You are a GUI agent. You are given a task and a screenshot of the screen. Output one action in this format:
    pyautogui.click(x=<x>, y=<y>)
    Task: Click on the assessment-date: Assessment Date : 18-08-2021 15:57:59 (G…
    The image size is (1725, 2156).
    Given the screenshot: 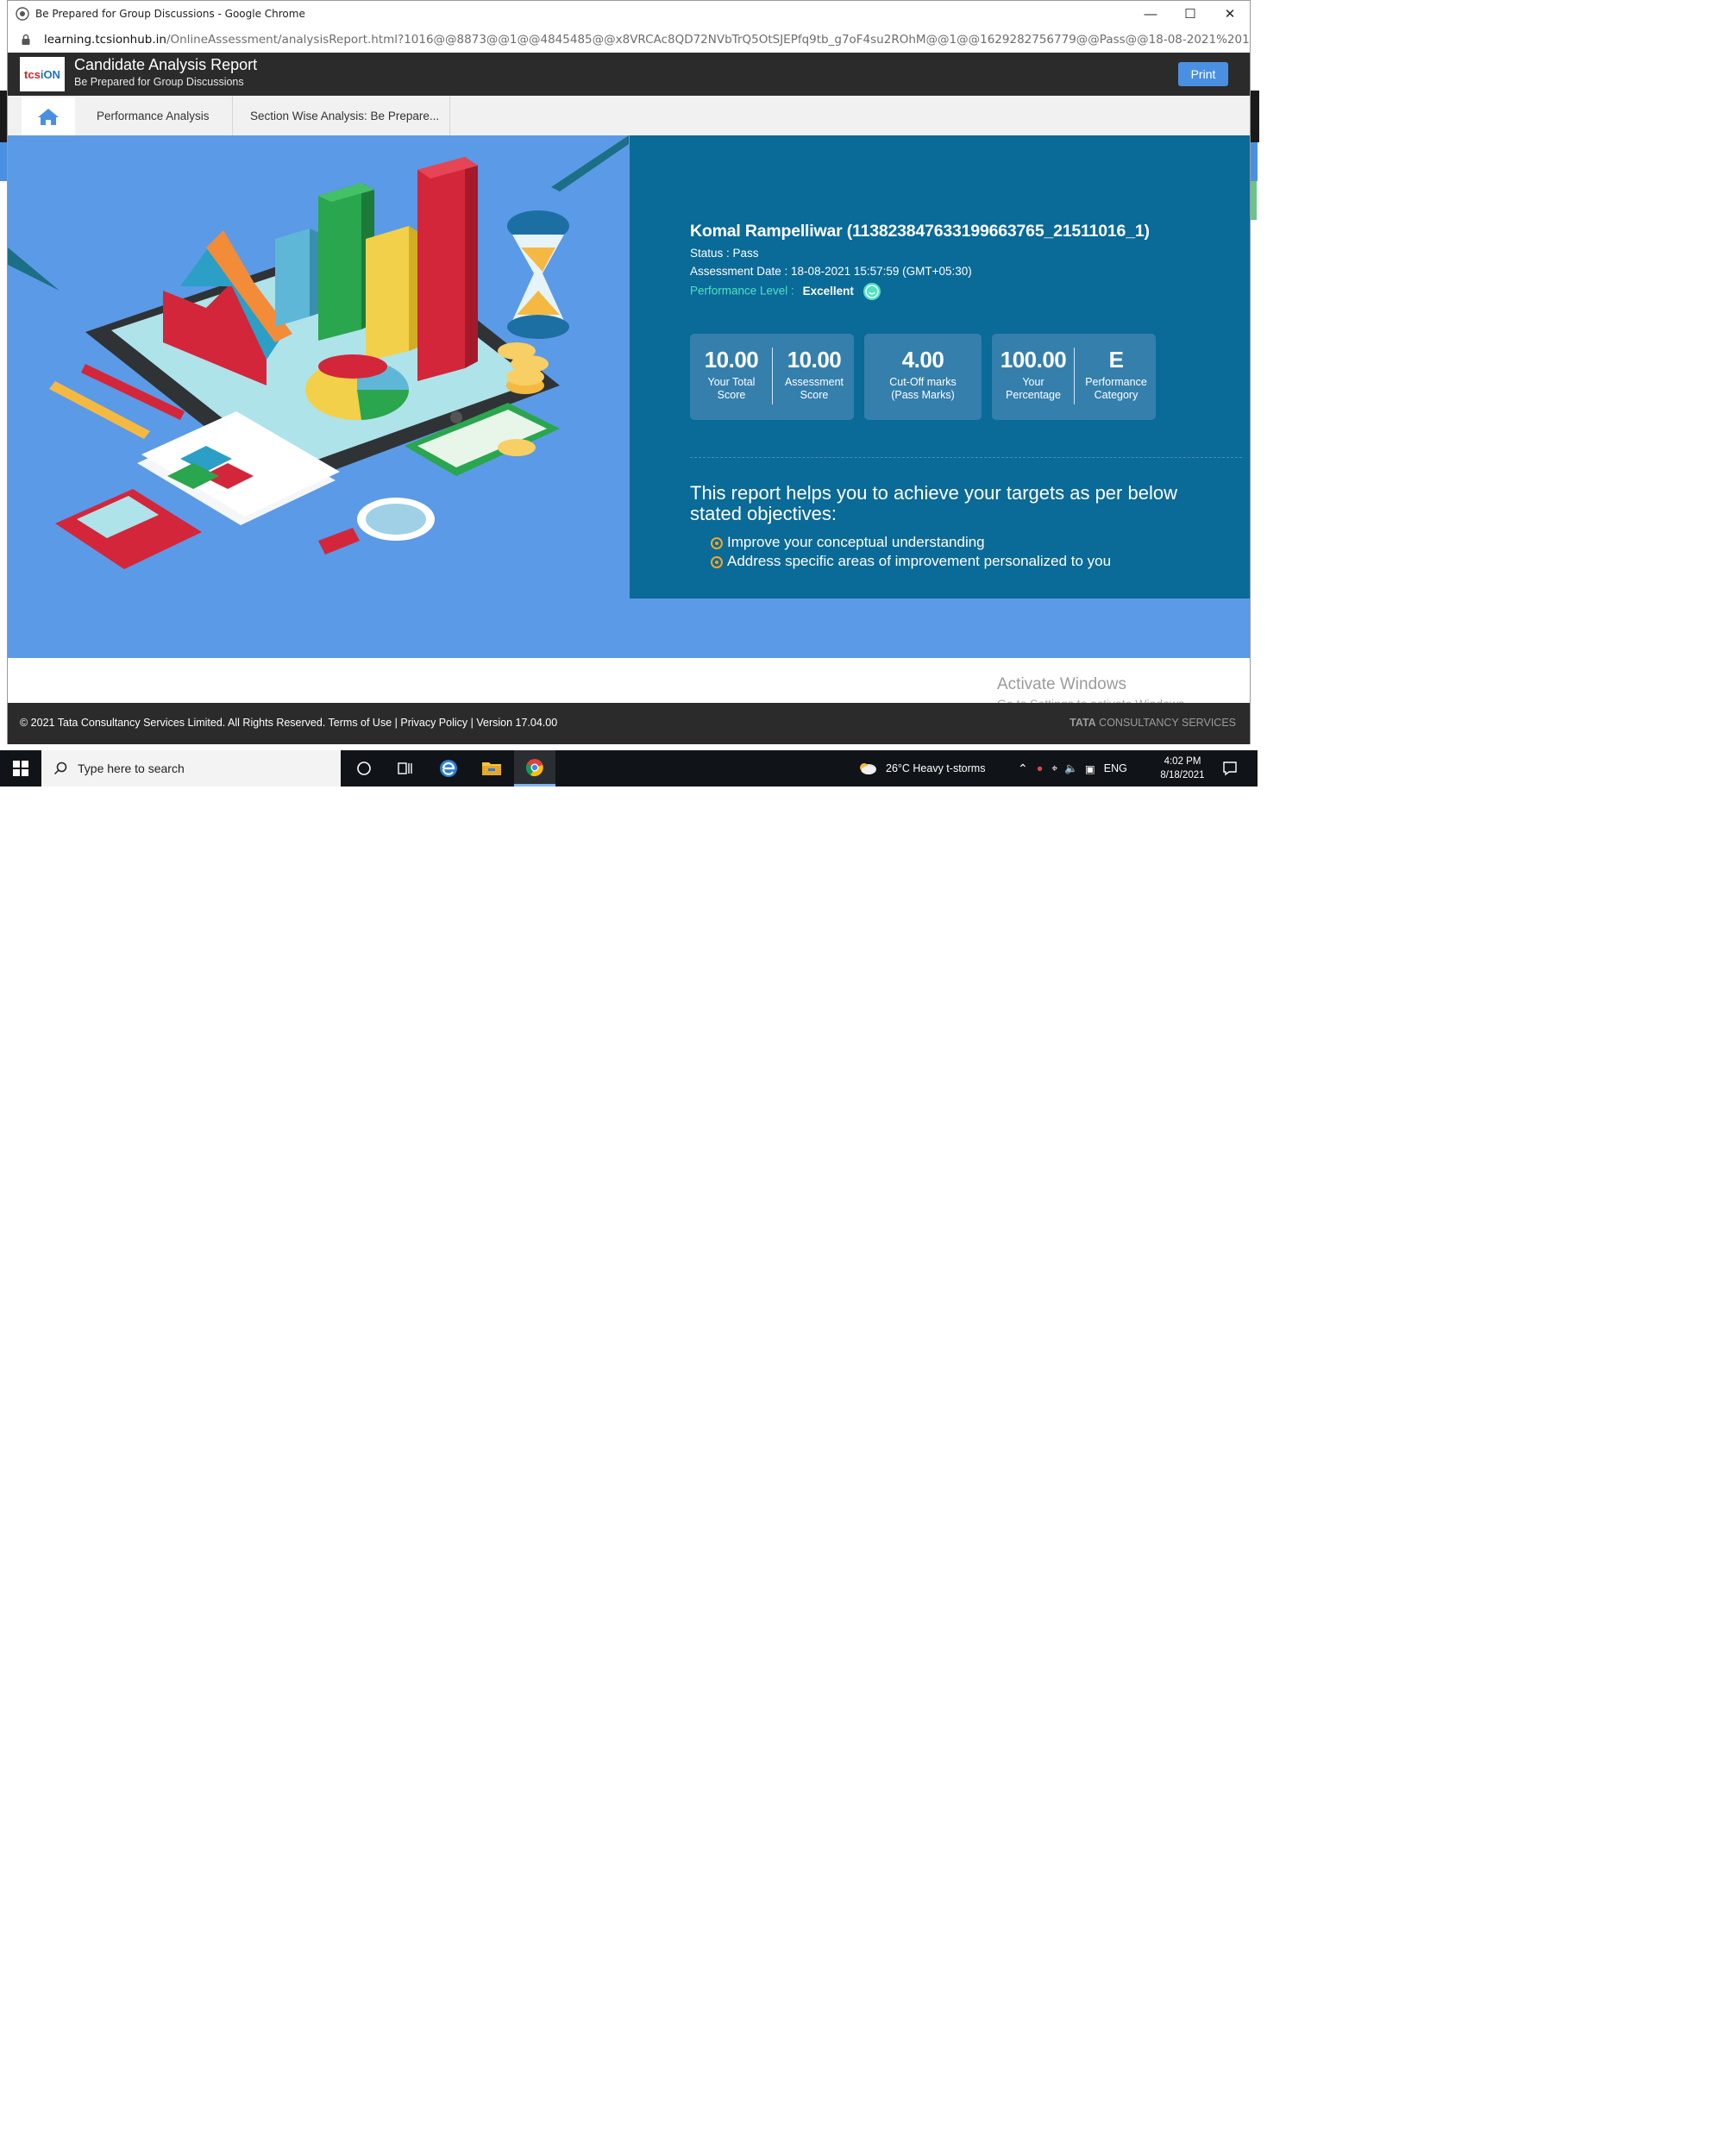 What is the action you would take?
    pyautogui.click(x=831, y=271)
    